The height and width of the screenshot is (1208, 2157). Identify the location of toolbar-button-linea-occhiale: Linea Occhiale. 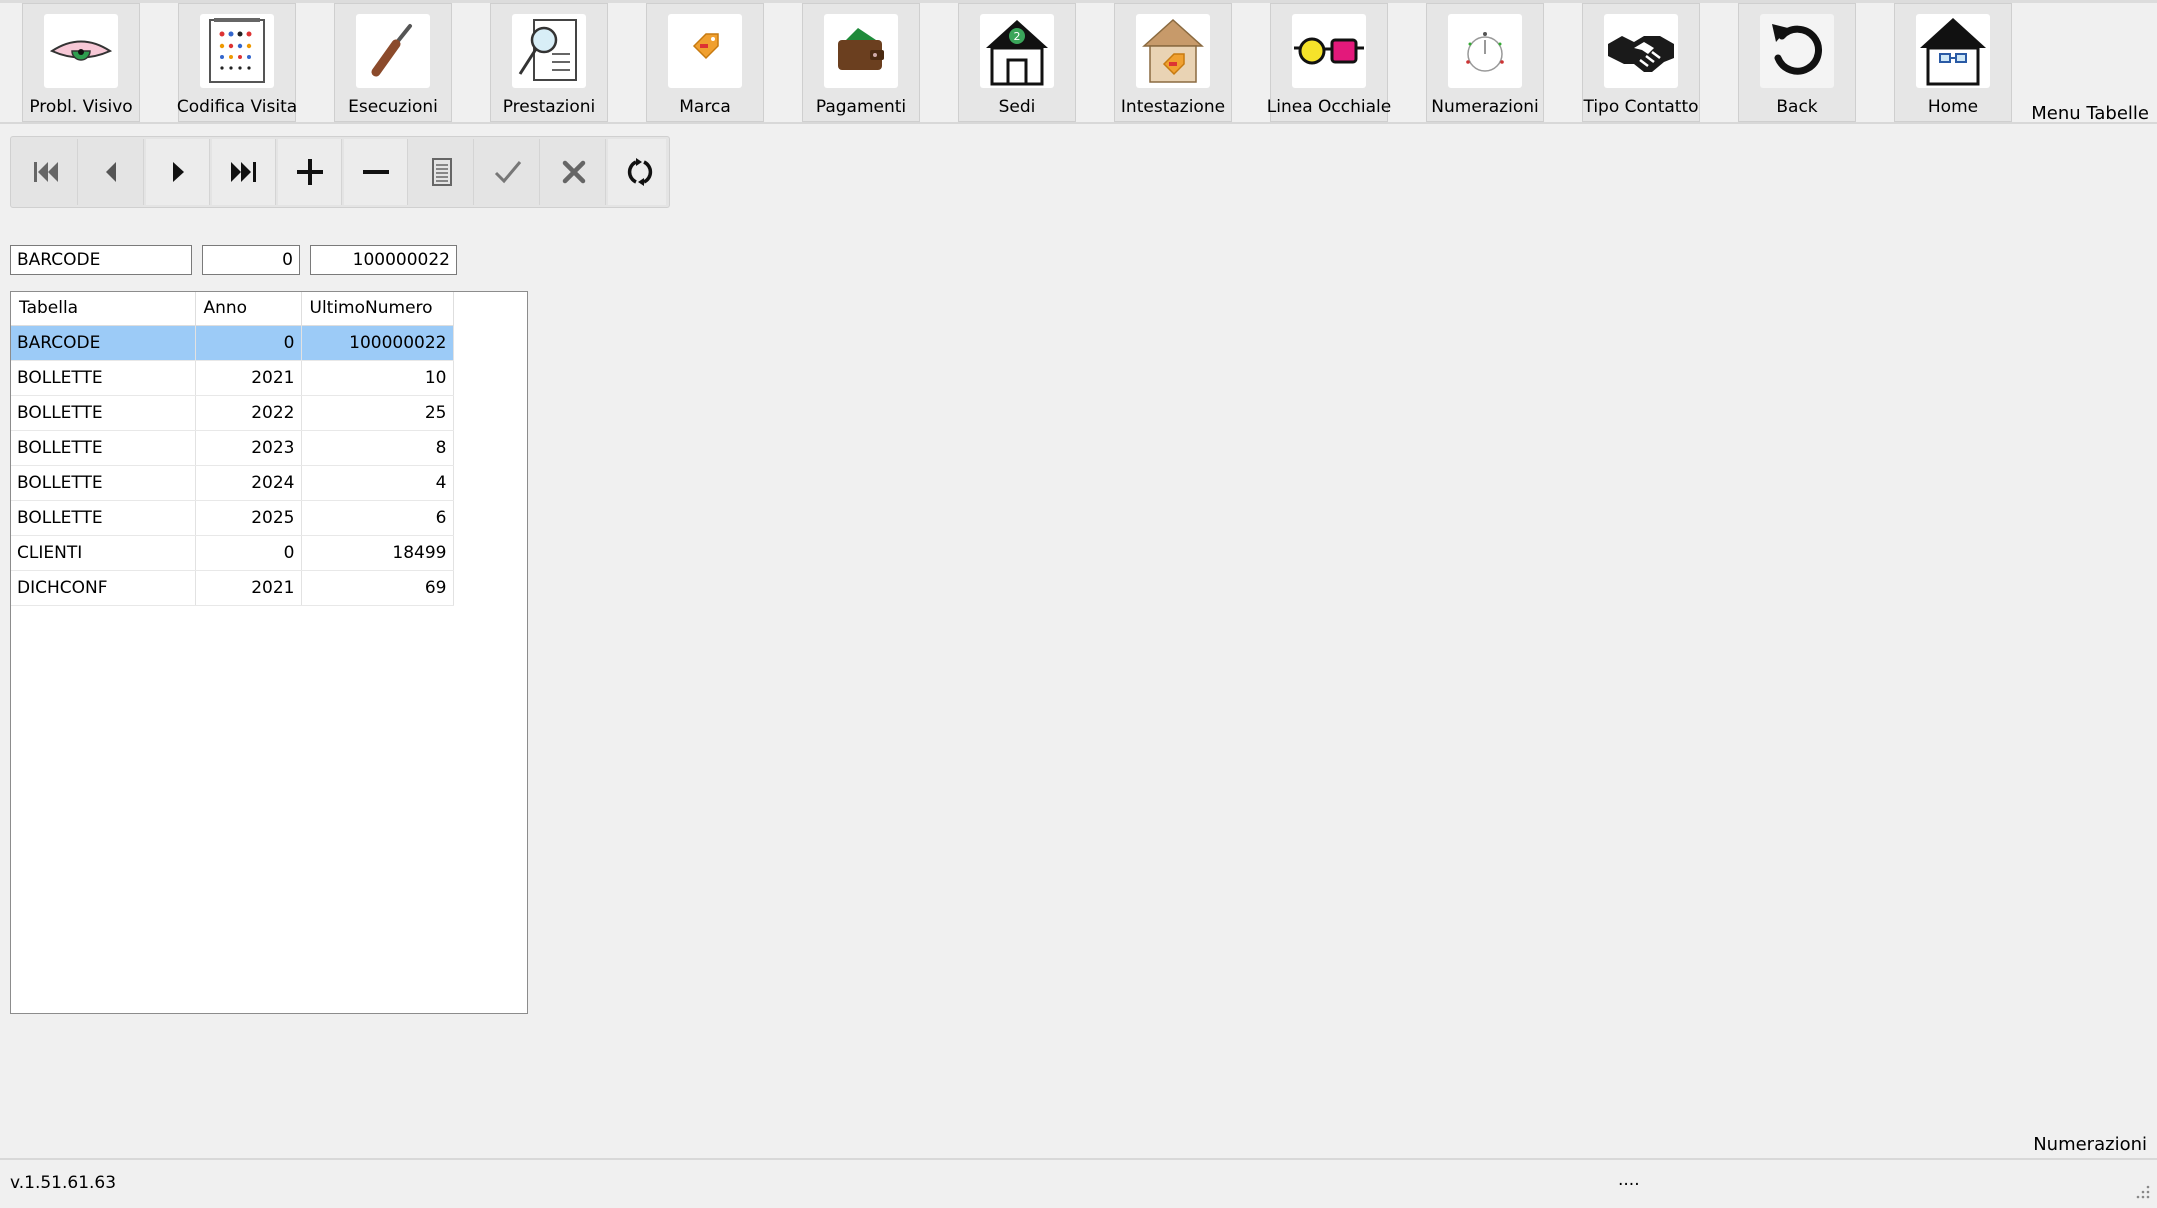
(1329, 62).